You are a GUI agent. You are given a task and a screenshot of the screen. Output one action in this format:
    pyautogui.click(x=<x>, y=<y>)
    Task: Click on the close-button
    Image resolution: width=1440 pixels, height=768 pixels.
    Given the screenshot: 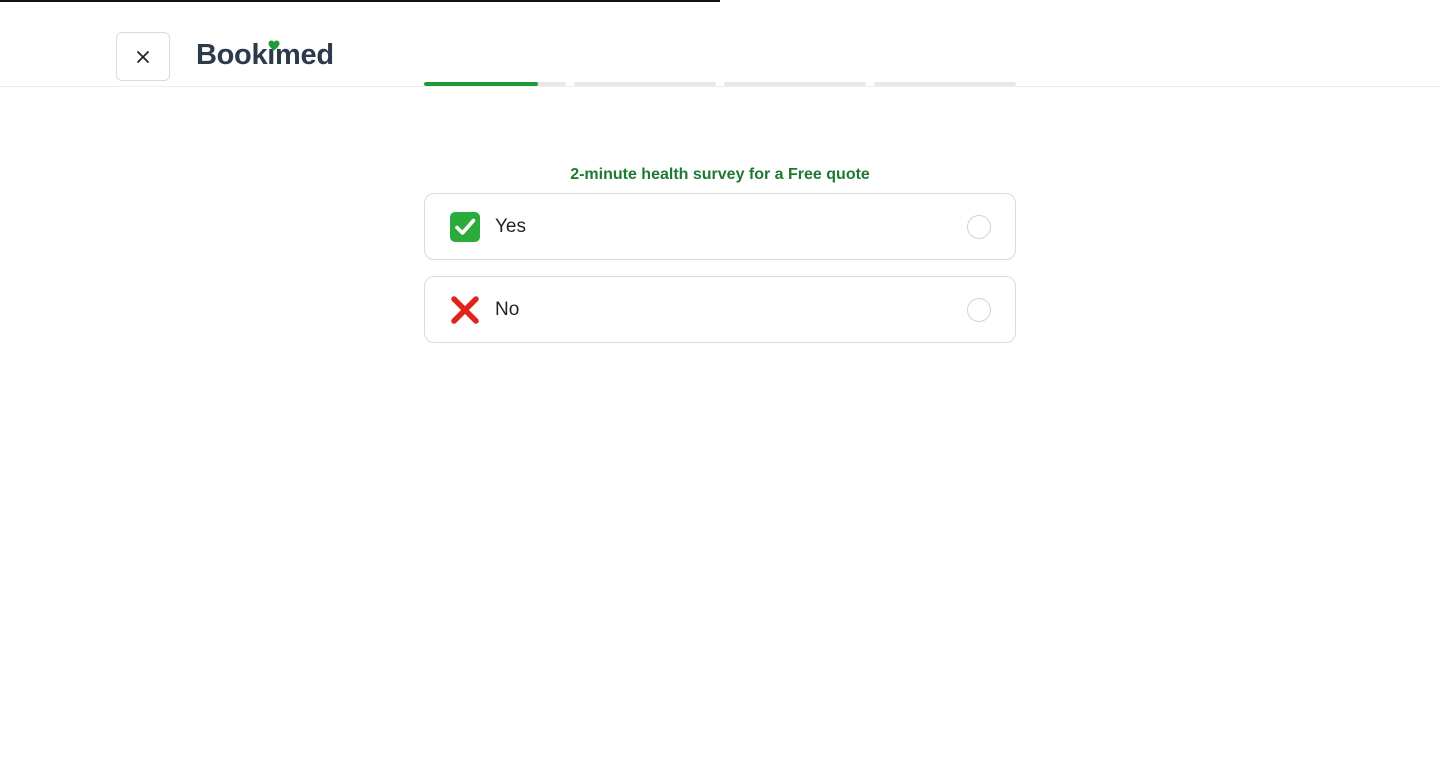 What is the action you would take?
    pyautogui.click(x=143, y=56)
    